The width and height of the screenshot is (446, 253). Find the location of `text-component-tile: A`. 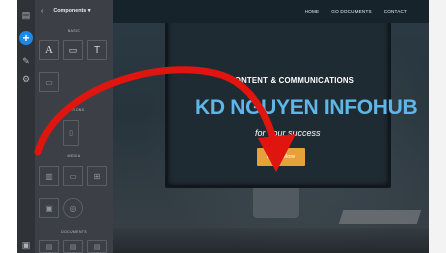

text-component-tile: A is located at coordinates (49, 50).